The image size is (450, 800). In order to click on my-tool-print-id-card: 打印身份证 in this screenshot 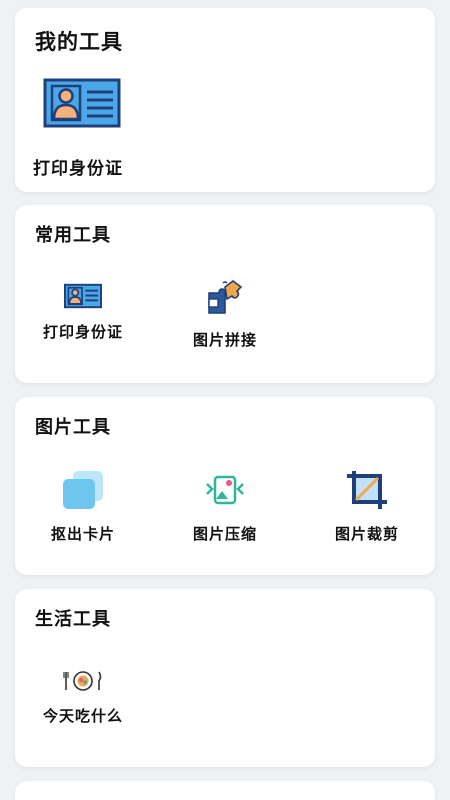, I will do `click(93, 128)`.